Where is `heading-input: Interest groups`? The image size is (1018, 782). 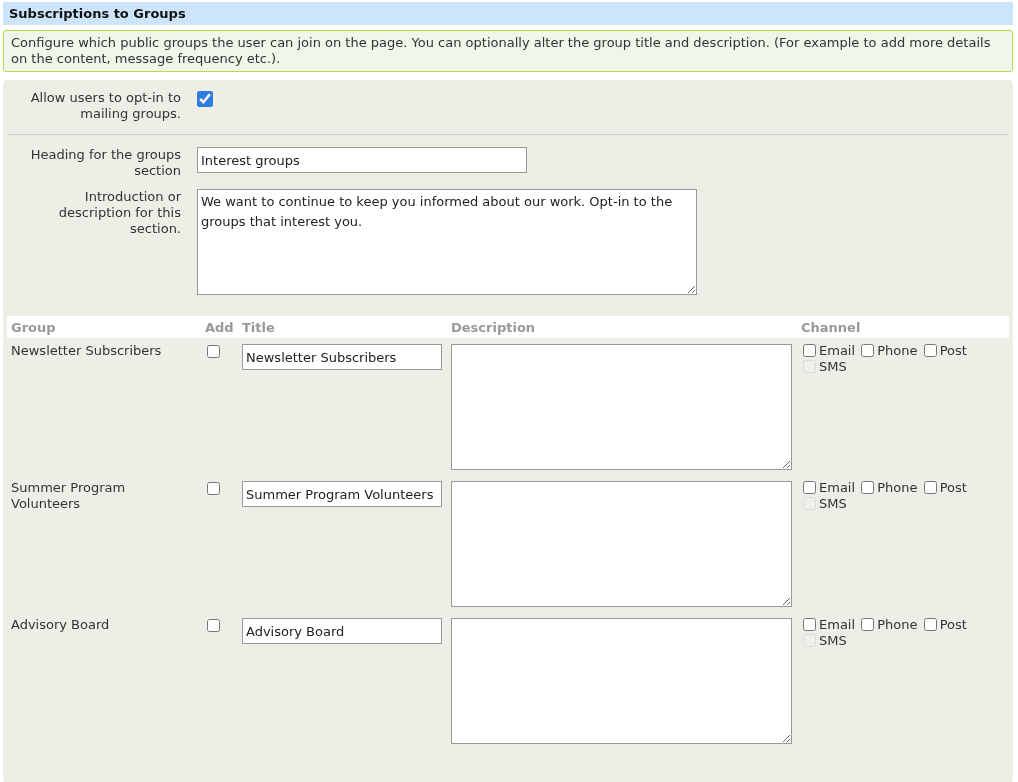 heading-input: Interest groups is located at coordinates (362, 160).